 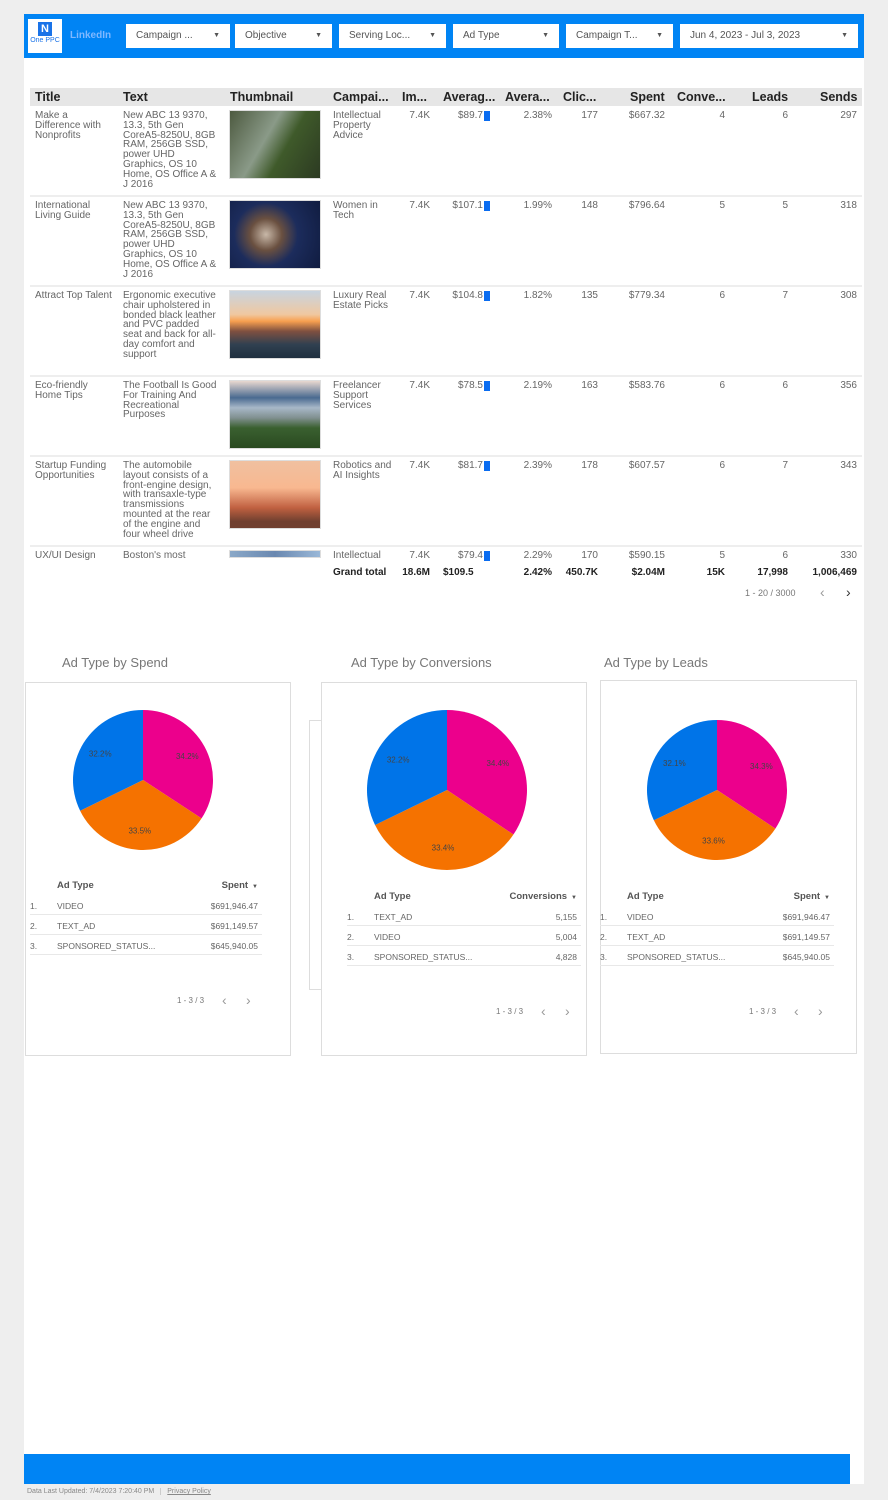 What do you see at coordinates (848, 295) in the screenshot?
I see `cell-value: 308` at bounding box center [848, 295].